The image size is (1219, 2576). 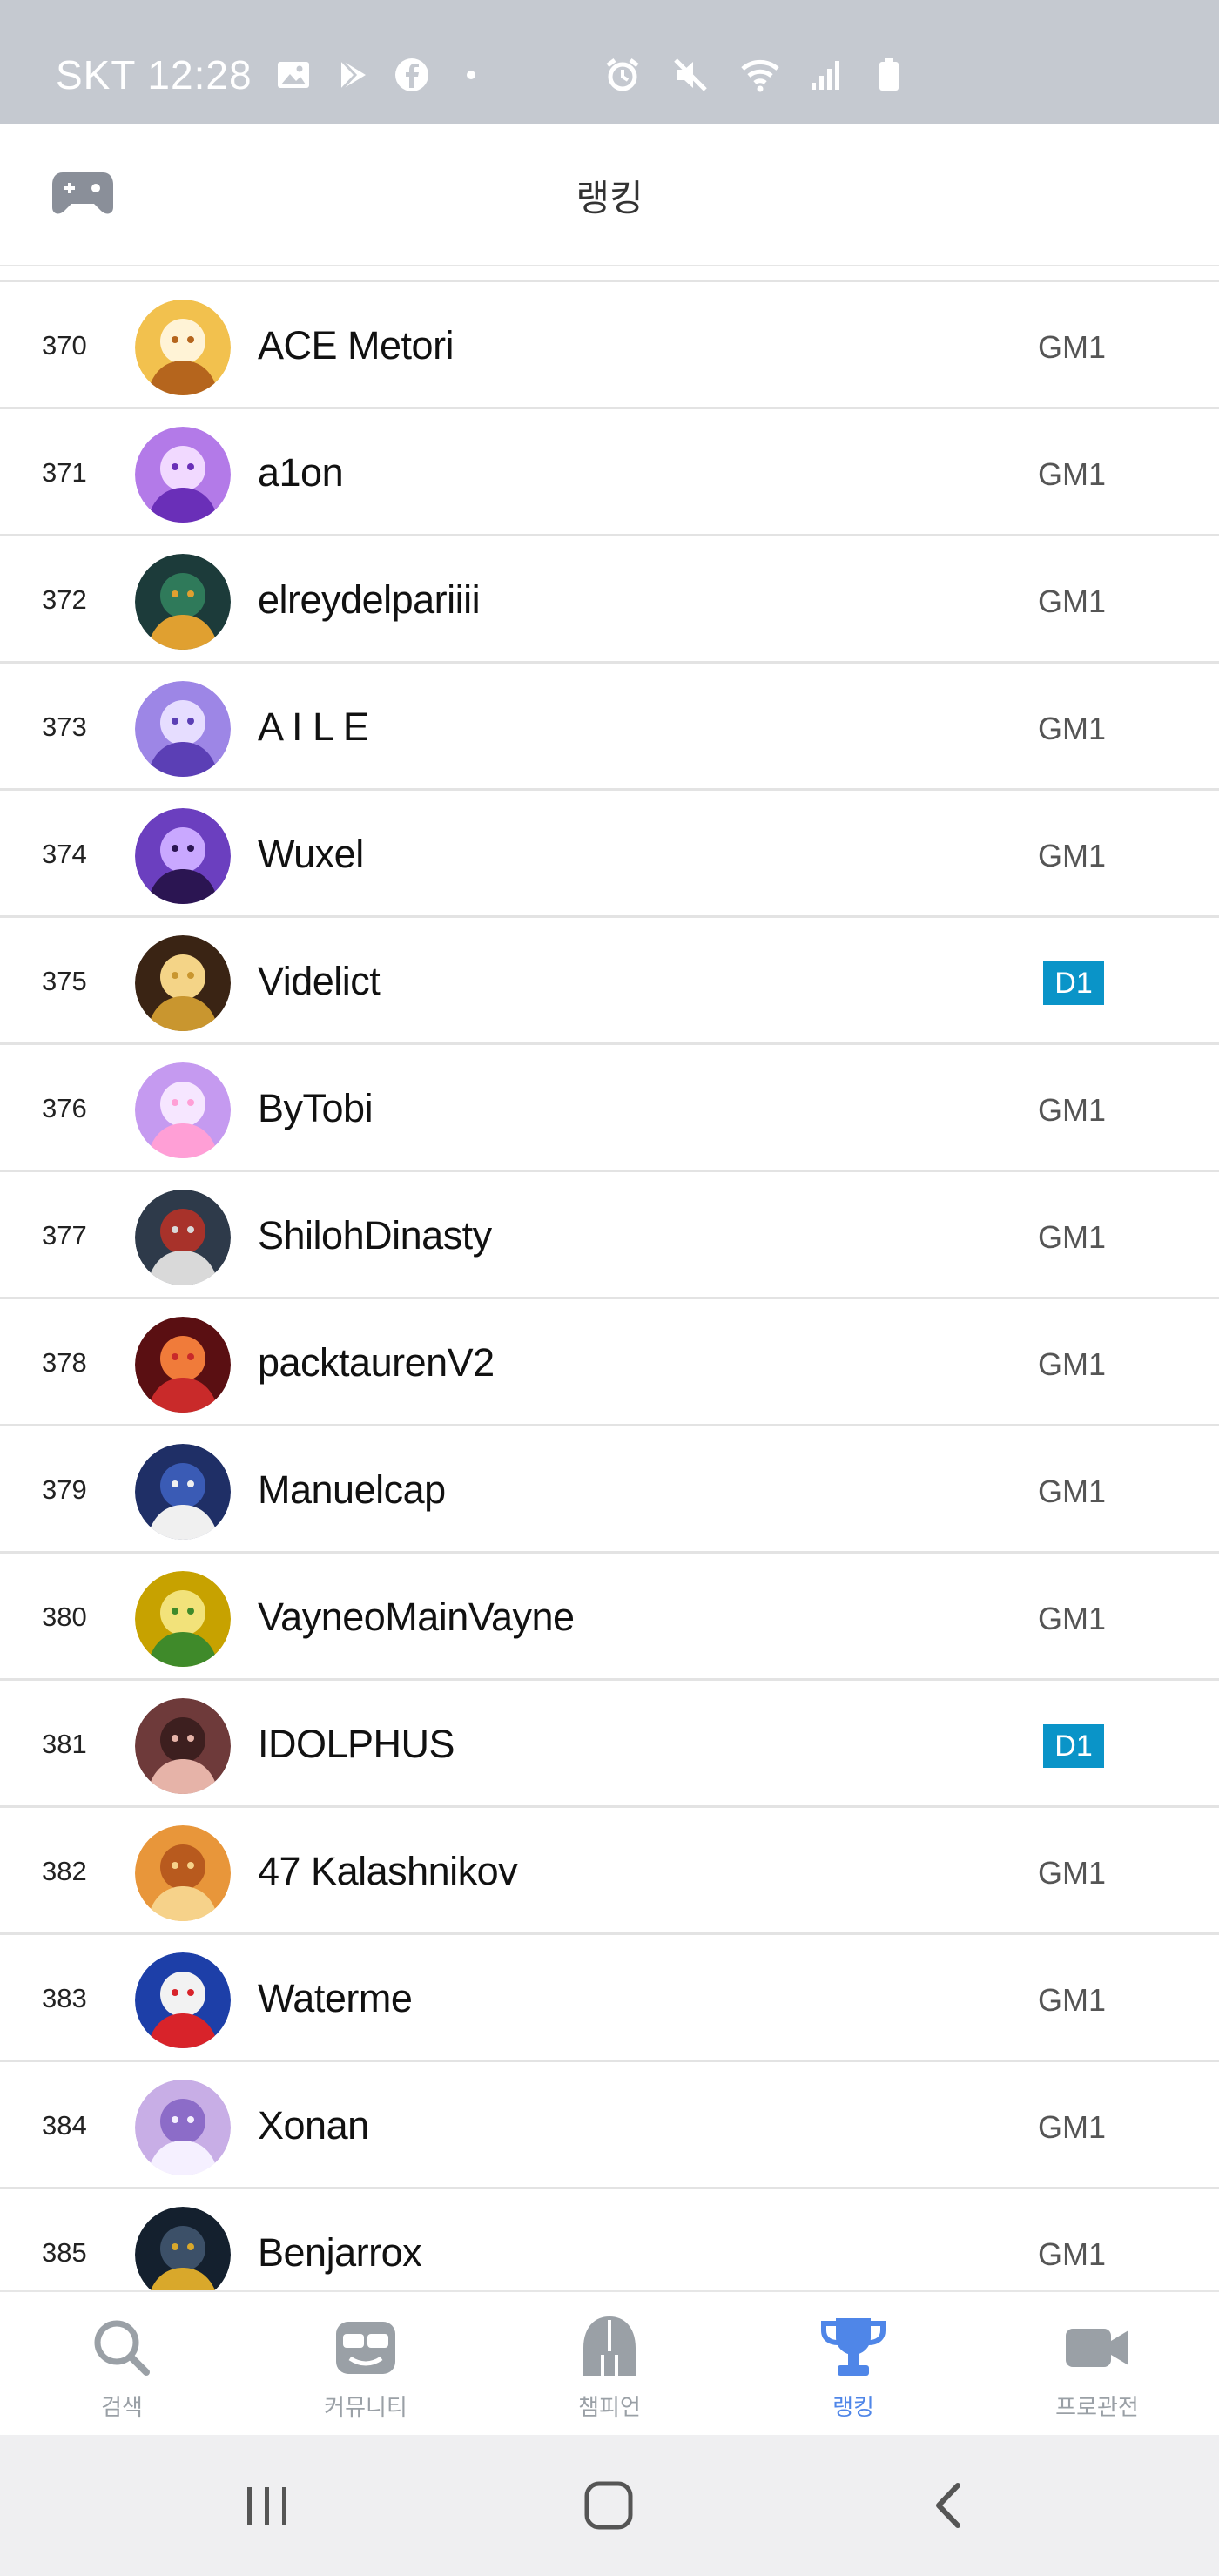 I want to click on app-header: 랭킹, so click(x=610, y=195).